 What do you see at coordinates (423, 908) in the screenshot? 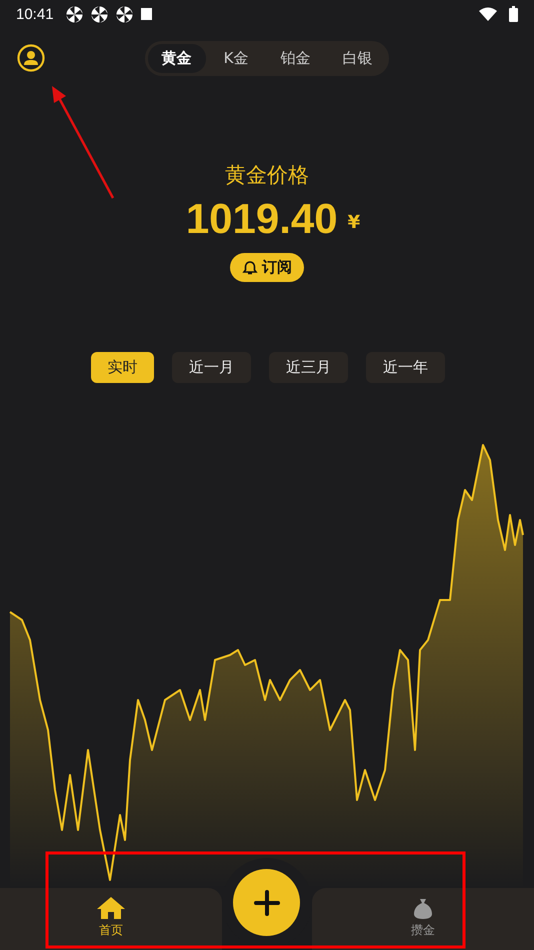
I see `money-bag-icon` at bounding box center [423, 908].